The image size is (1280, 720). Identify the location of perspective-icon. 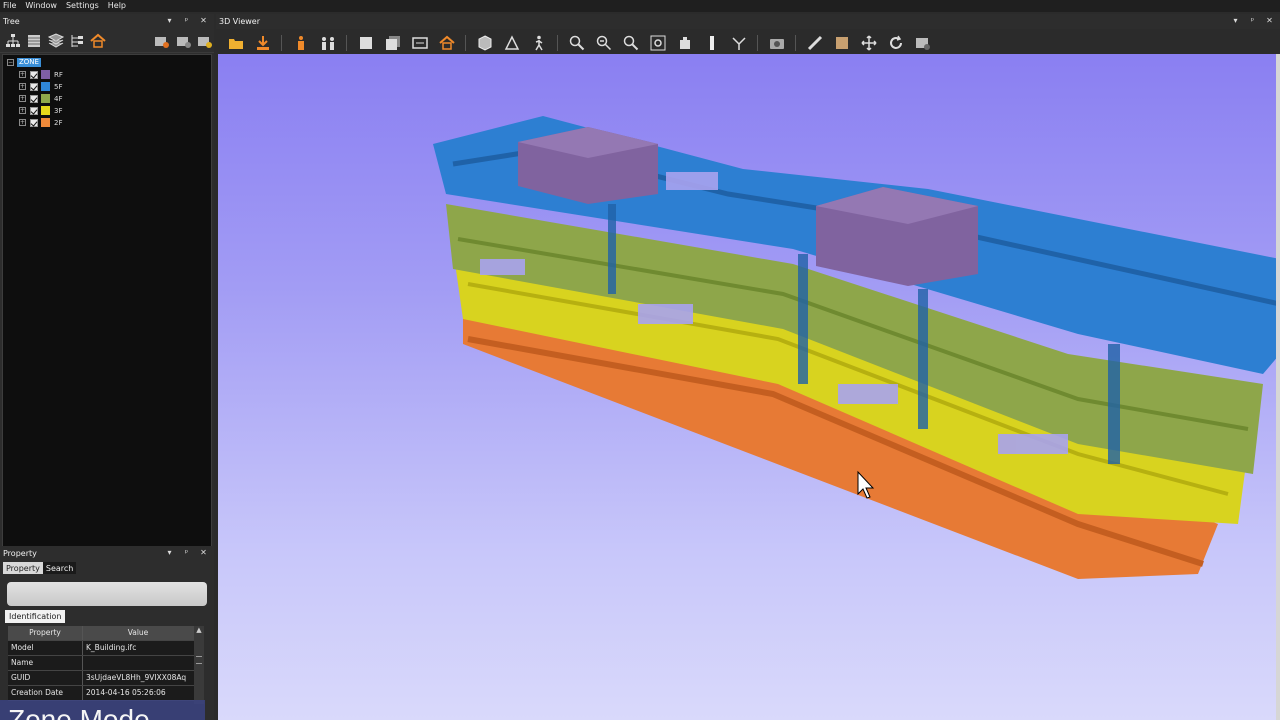
(511, 43).